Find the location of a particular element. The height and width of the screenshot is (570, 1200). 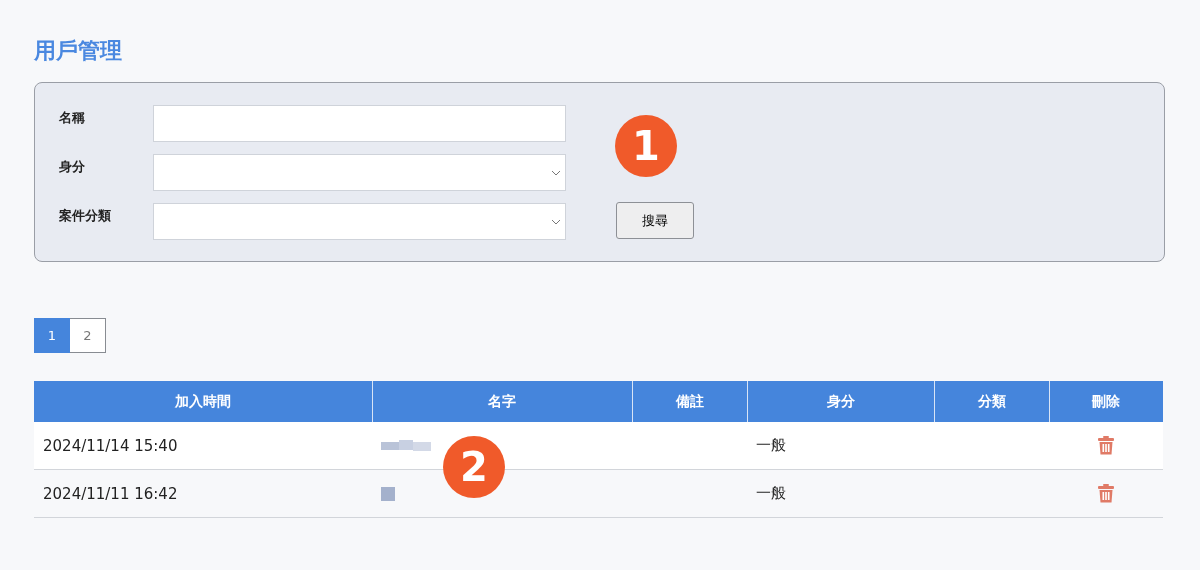

column-header: 名字 is located at coordinates (502, 401).